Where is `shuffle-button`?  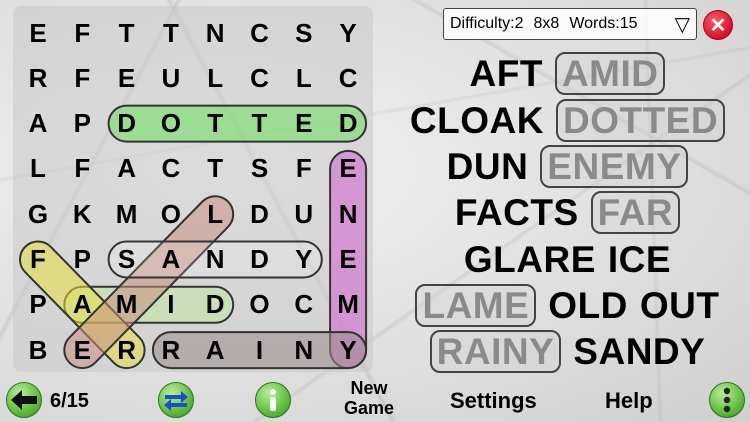 shuffle-button is located at coordinates (176, 400).